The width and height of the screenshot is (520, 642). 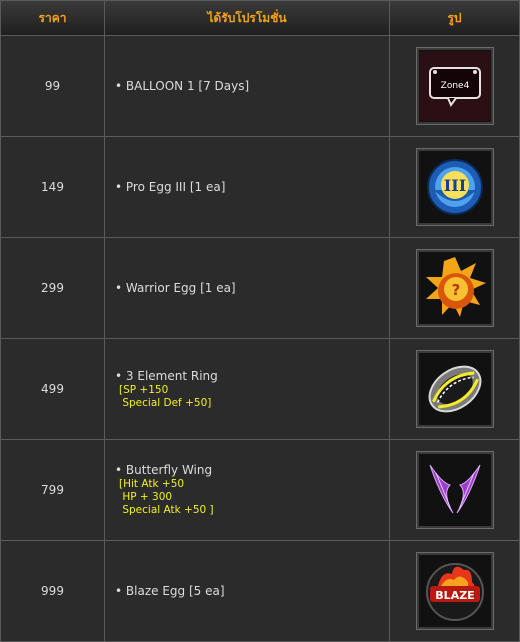 I want to click on pro-egg-iii-icon: III, so click(x=454, y=187).